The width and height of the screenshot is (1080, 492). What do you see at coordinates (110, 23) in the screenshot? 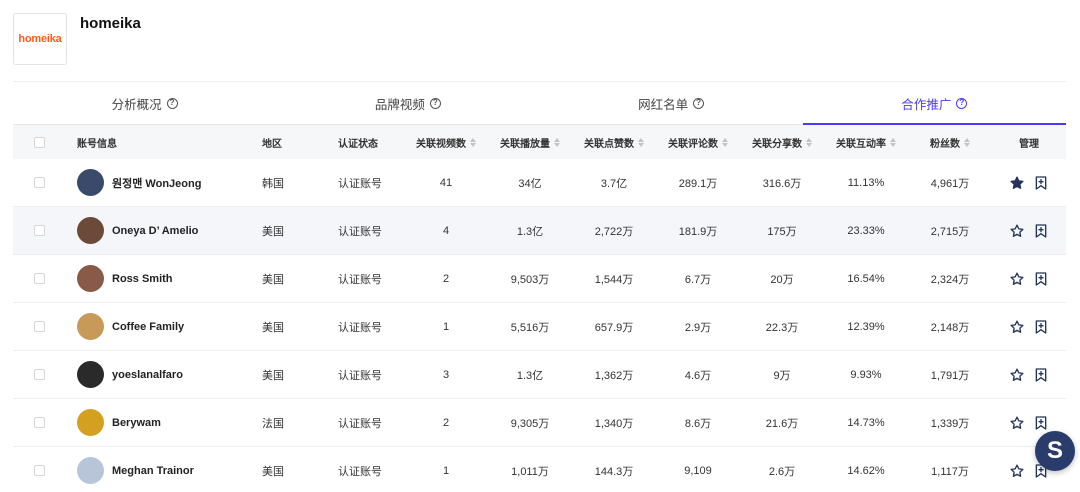
I see `brand-name: homeika` at bounding box center [110, 23].